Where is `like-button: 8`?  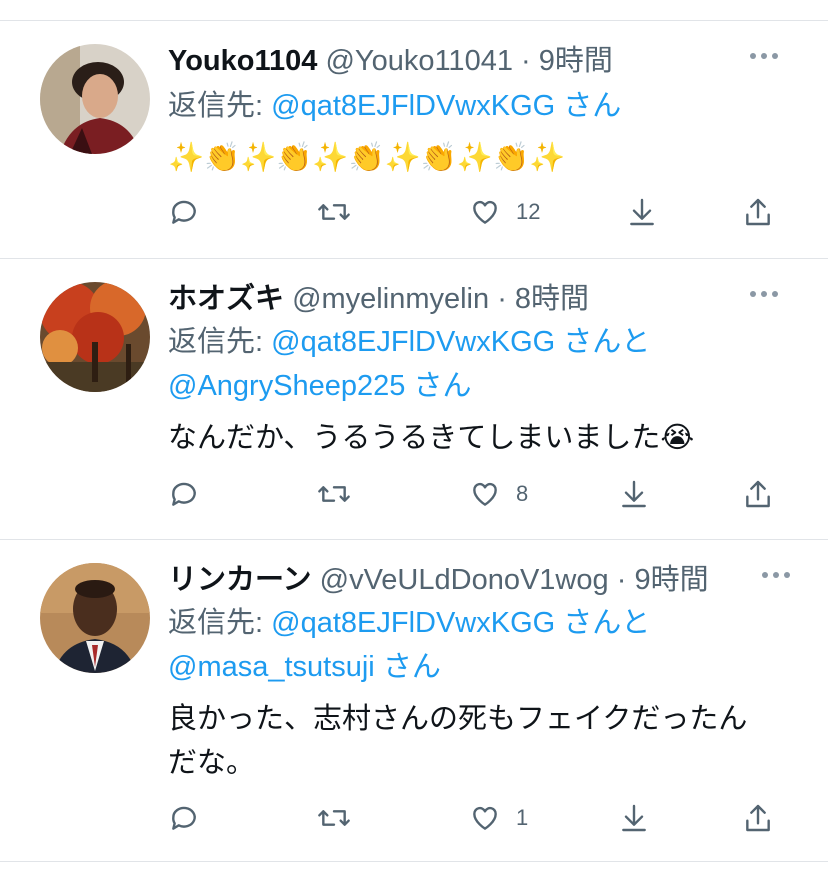
like-button: 8 is located at coordinates (498, 494).